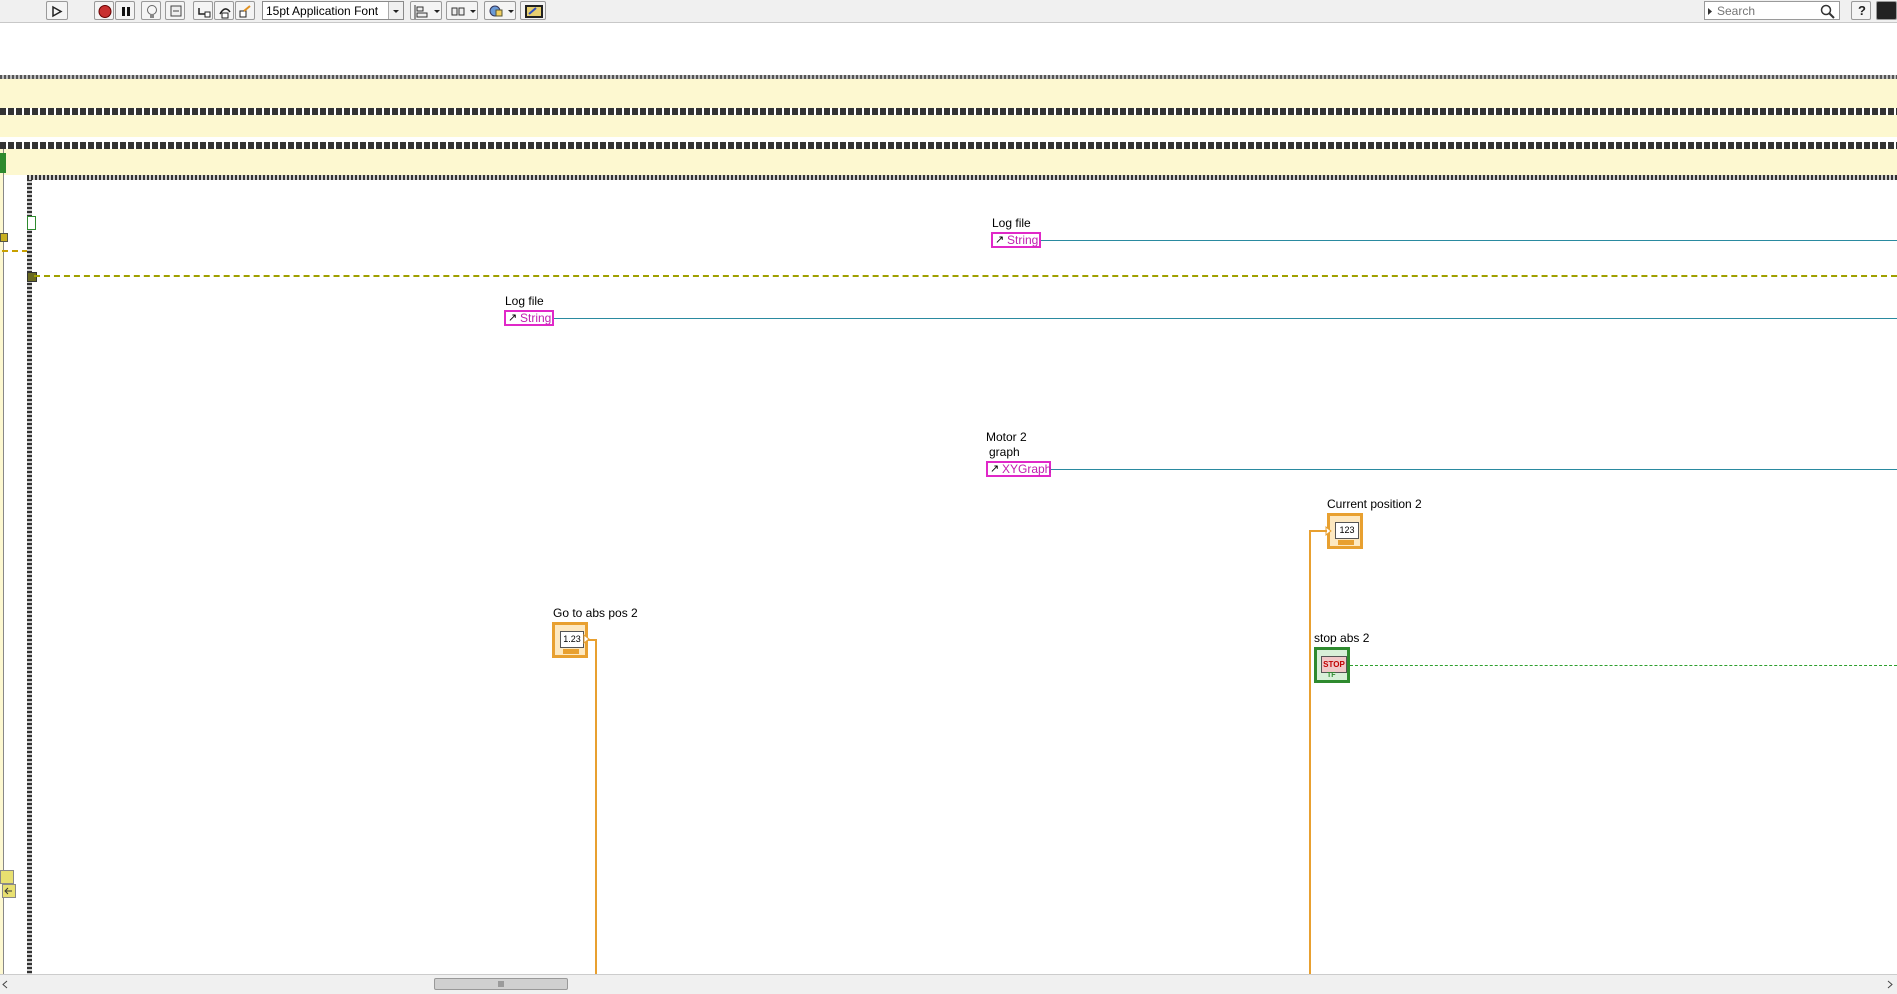 The image size is (1897, 994). I want to click on search-input, so click(1767, 10).